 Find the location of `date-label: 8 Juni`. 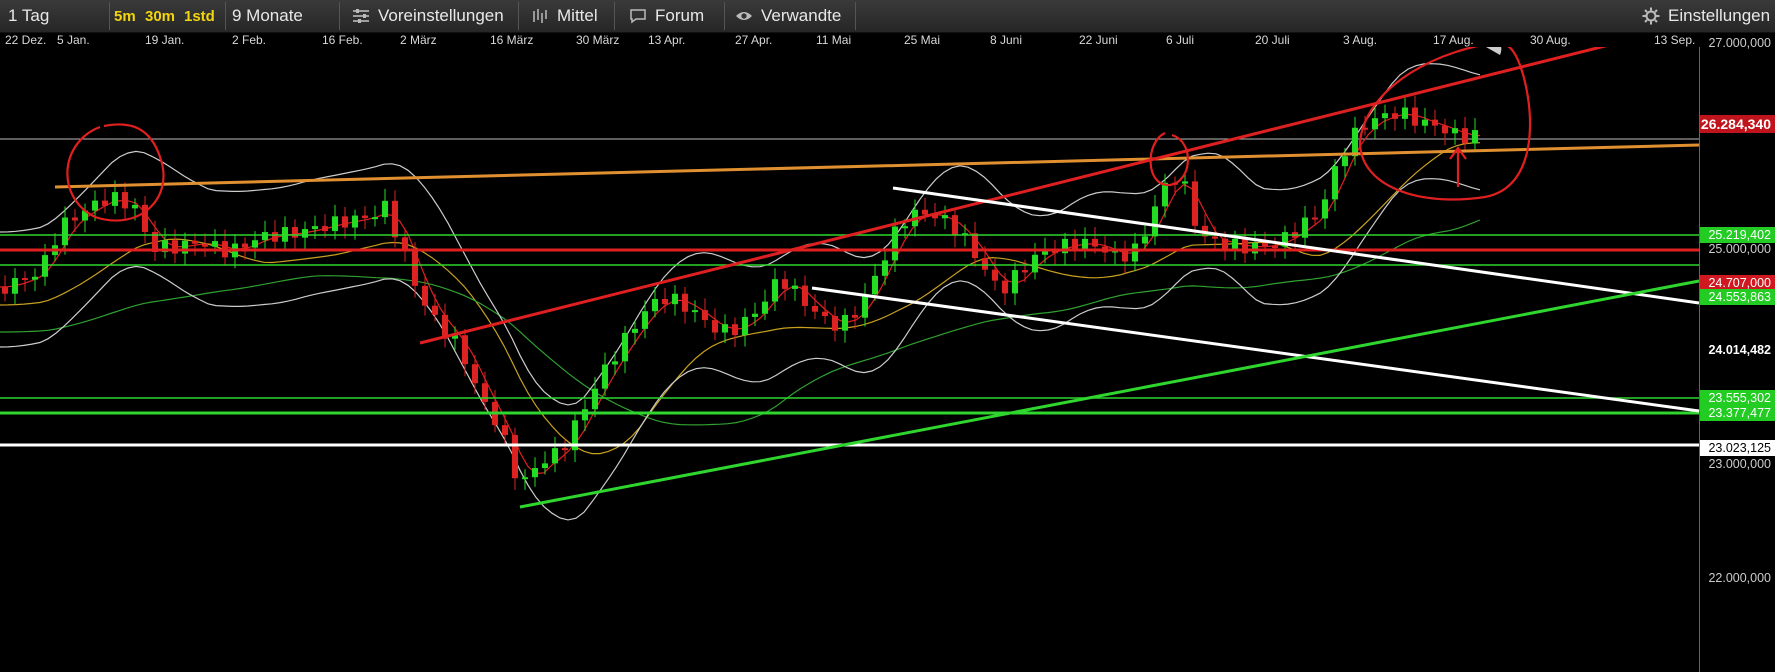

date-label: 8 Juni is located at coordinates (1006, 40).